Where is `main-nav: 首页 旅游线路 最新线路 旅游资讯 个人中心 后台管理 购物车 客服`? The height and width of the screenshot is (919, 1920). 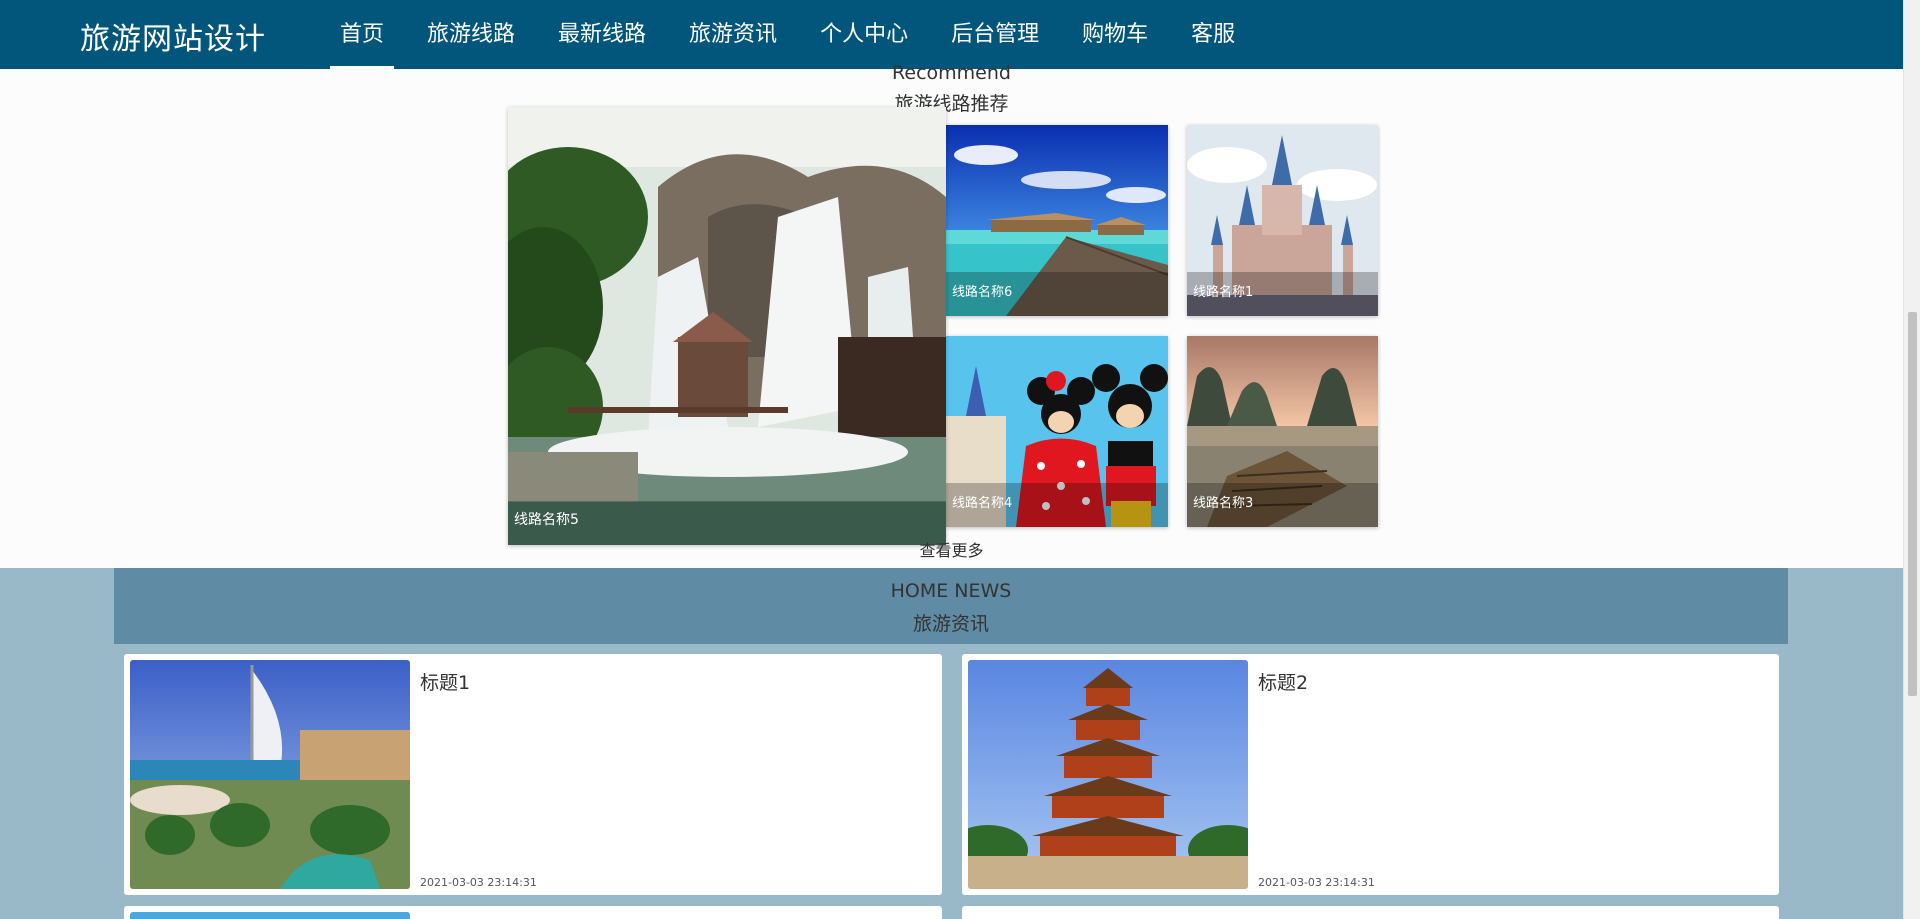
main-nav: 首页 旅游线路 最新线路 旅游资讯 个人中心 后台管理 购物车 客服 is located at coordinates (799, 34).